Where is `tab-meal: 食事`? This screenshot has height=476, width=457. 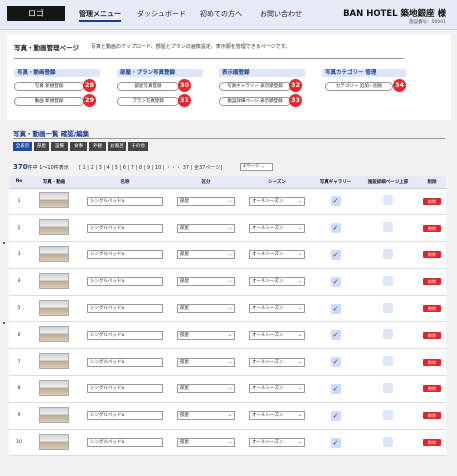 tab-meal: 食事 is located at coordinates (78, 146).